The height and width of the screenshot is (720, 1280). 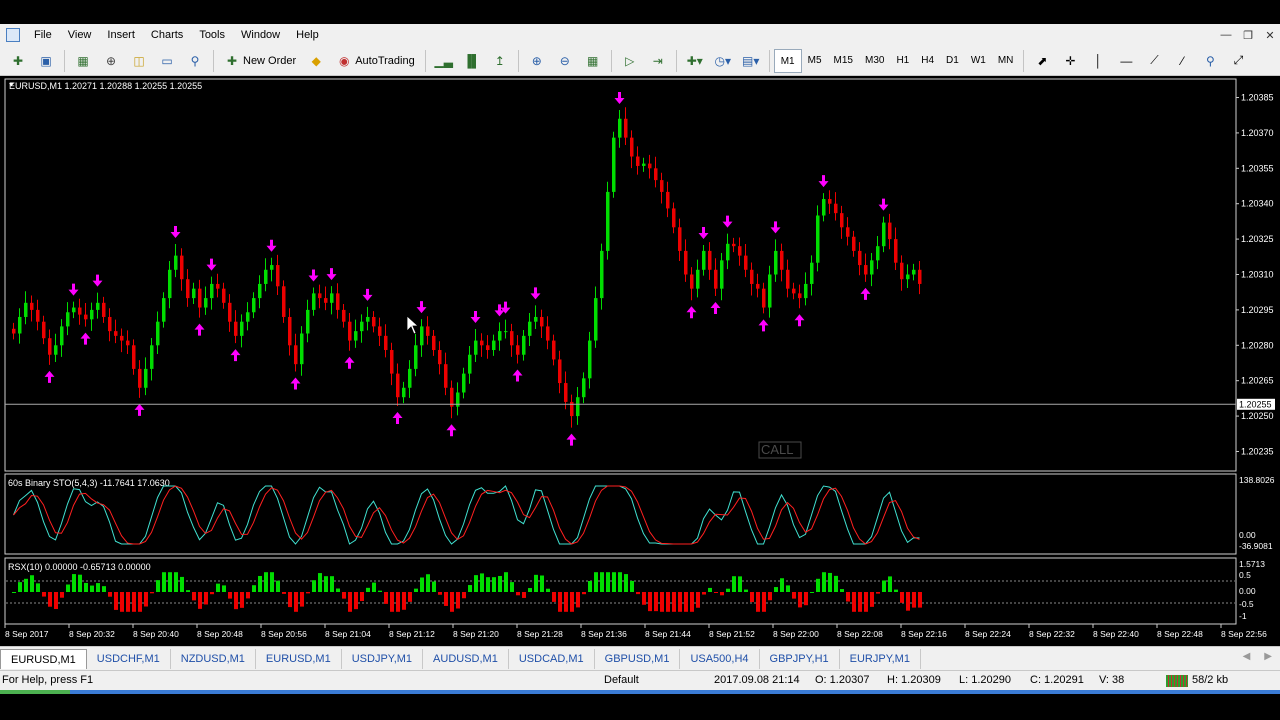 I want to click on market-watch-button: ▦, so click(x=83, y=61).